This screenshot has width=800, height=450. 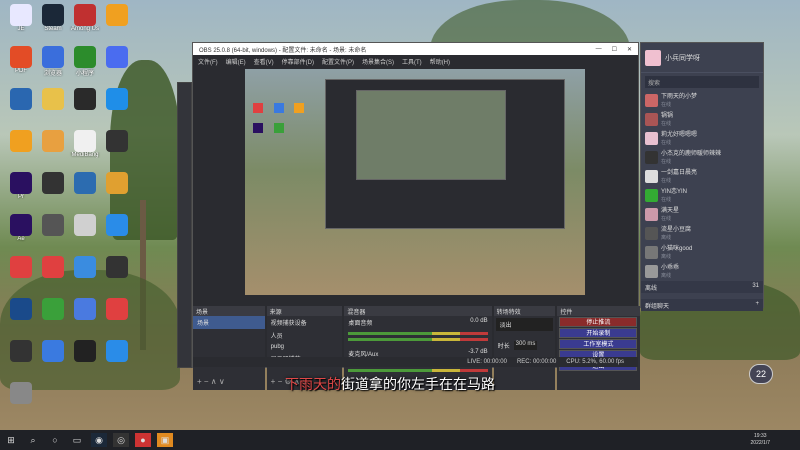 What do you see at coordinates (757, 305) in the screenshot?
I see `add-icon: +` at bounding box center [757, 305].